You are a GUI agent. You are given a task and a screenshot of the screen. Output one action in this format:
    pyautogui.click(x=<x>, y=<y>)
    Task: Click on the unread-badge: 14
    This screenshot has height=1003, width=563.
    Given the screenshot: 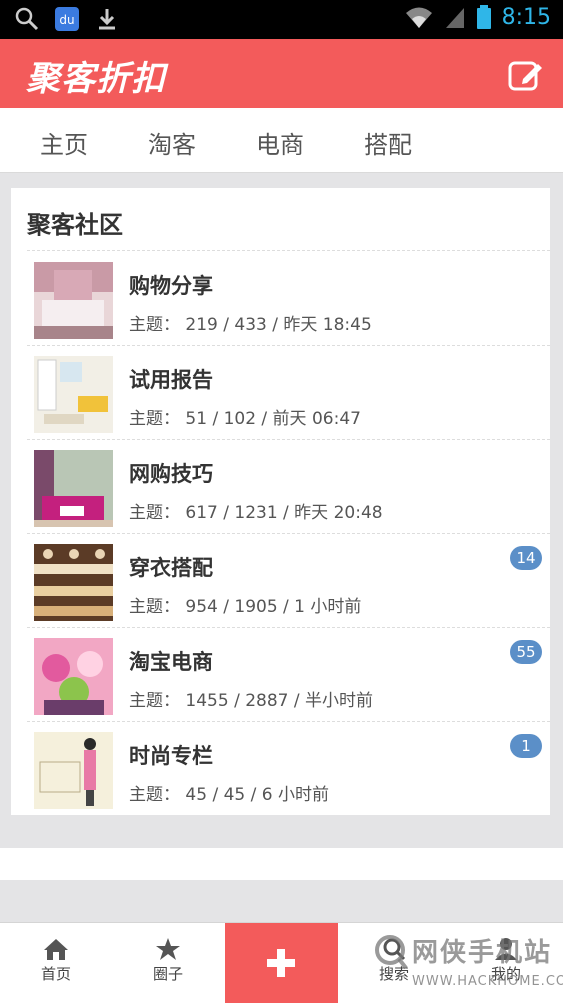 What is the action you would take?
    pyautogui.click(x=526, y=558)
    